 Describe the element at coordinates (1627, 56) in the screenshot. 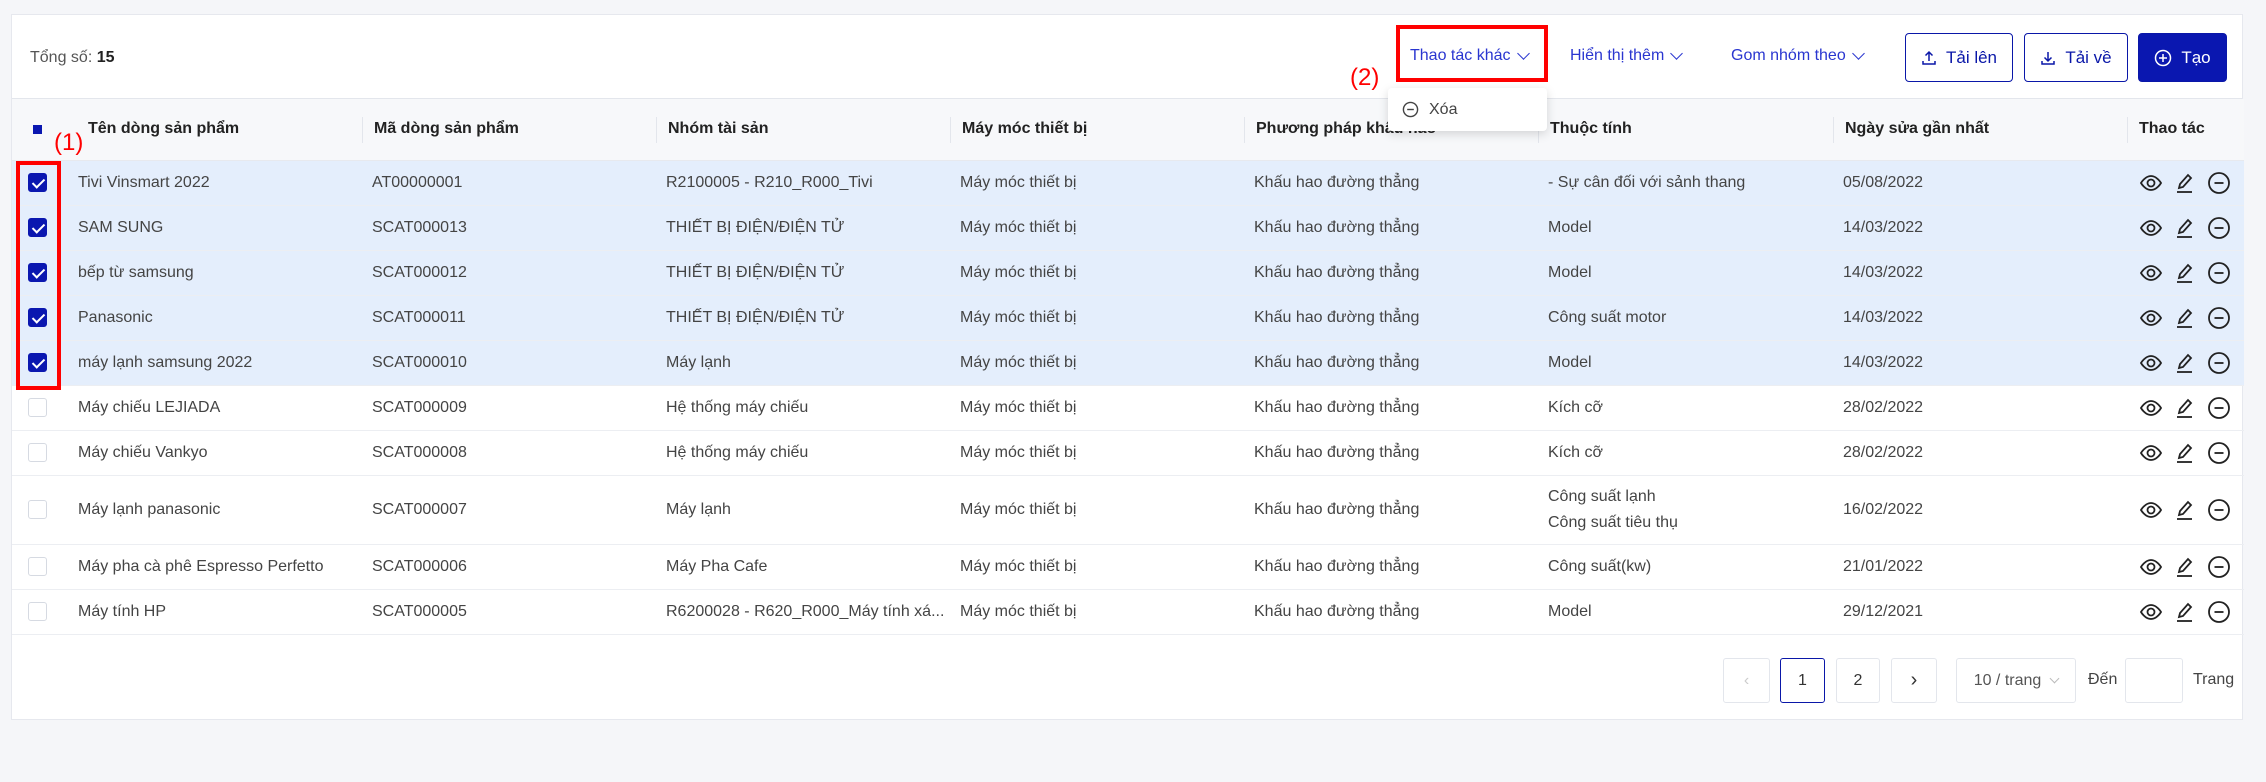

I see `show-more-dropdown: Hiển thị thêm` at that location.